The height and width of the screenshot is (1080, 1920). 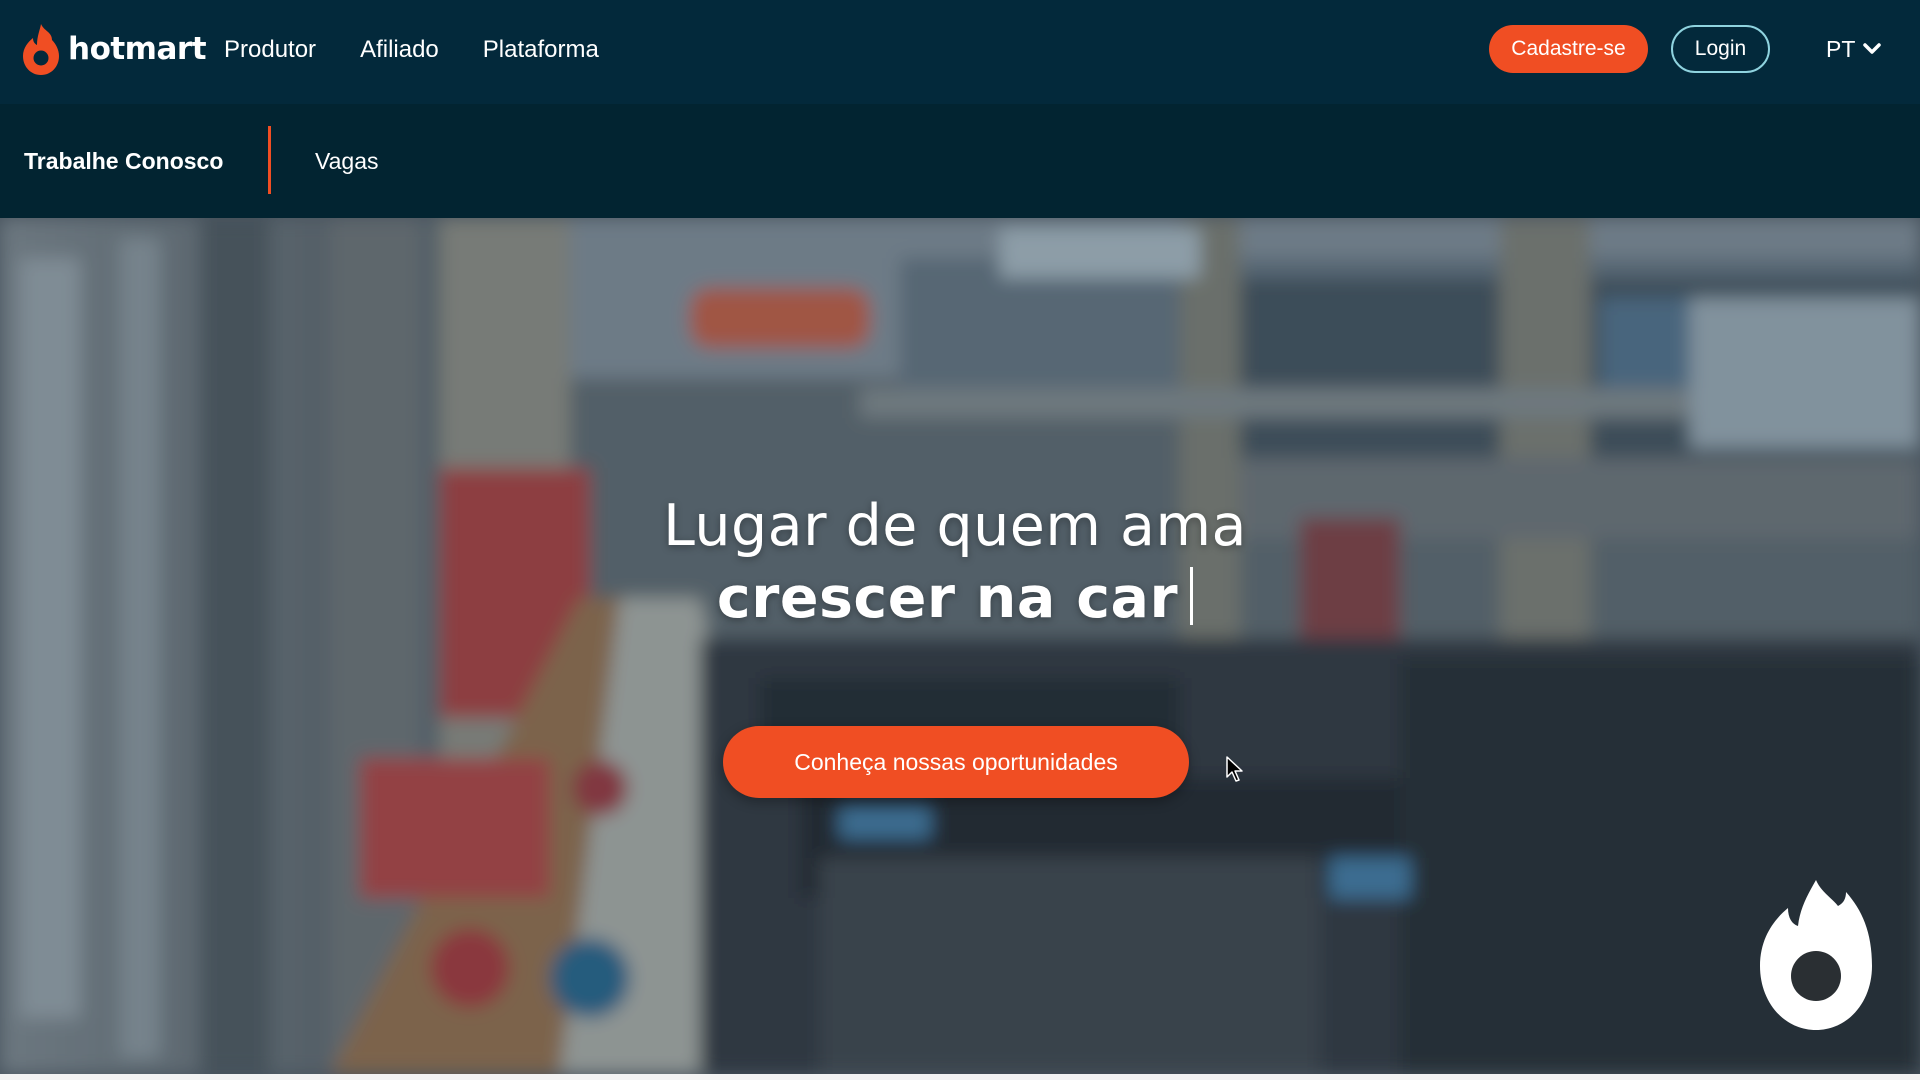 I want to click on language-selector: PT, so click(x=1854, y=49).